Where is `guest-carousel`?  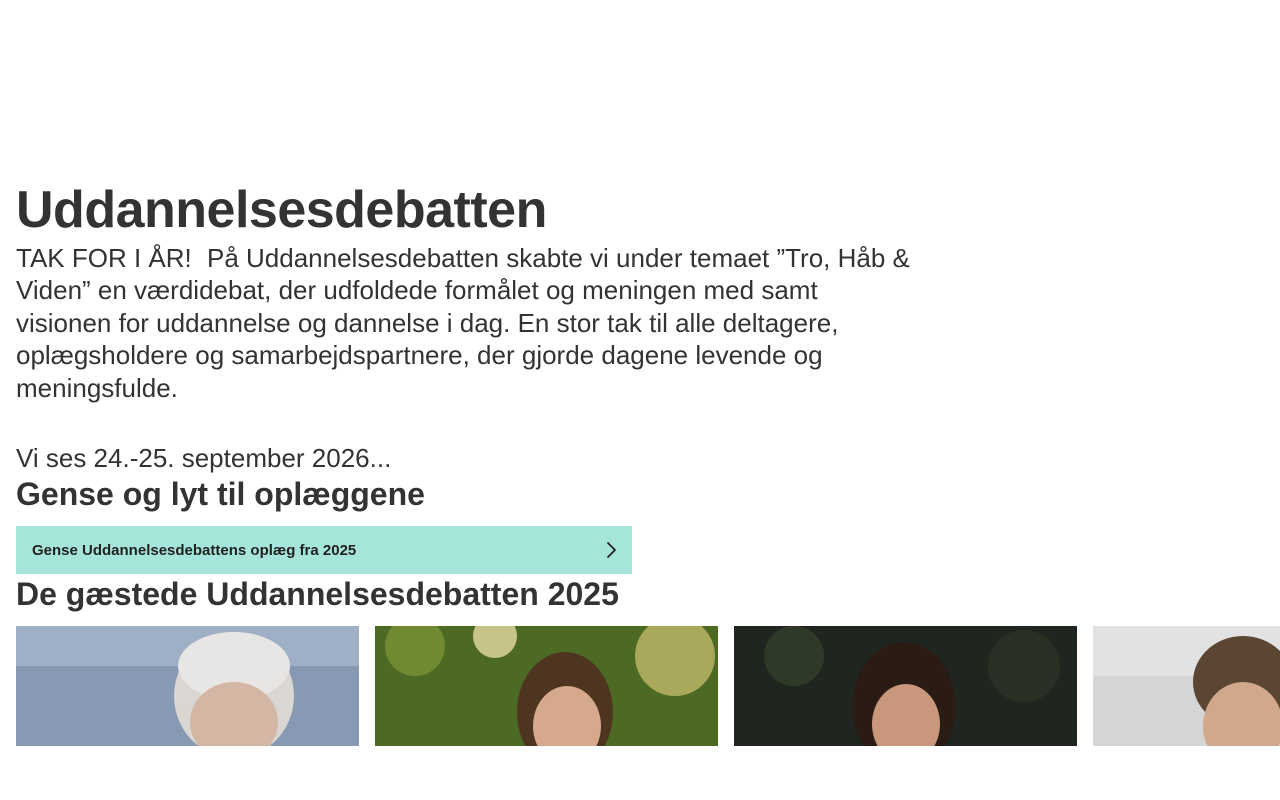
guest-carousel is located at coordinates (648, 686).